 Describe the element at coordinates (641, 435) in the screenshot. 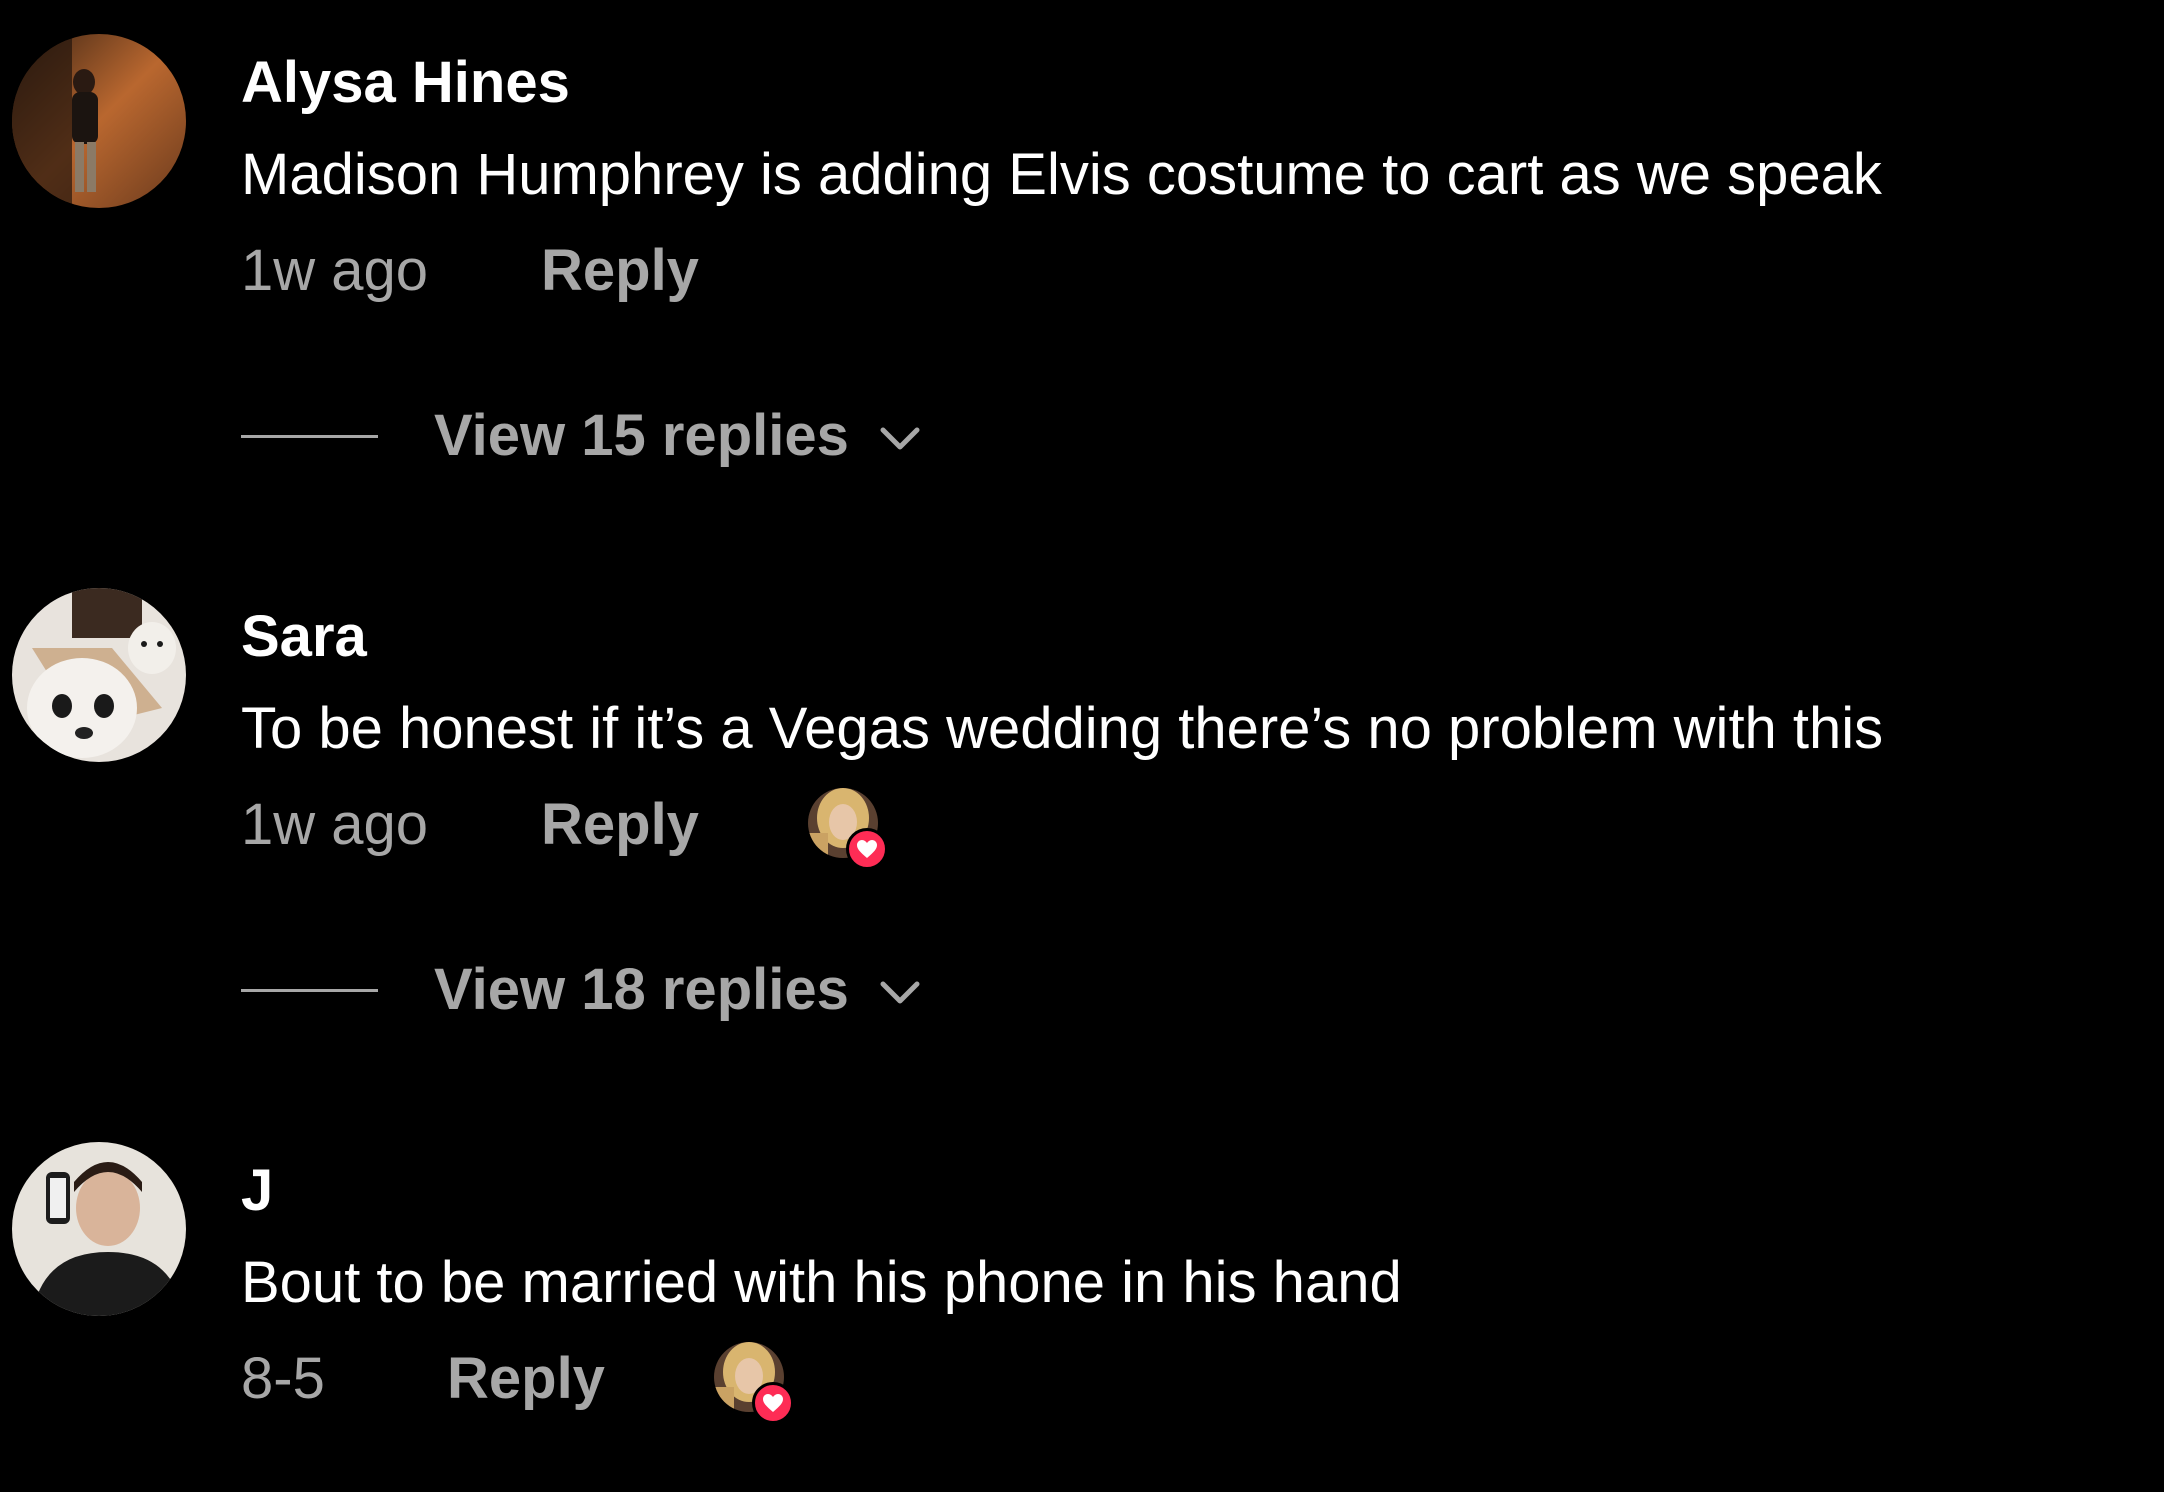

I see `view-replies-label: View 15 replies` at that location.